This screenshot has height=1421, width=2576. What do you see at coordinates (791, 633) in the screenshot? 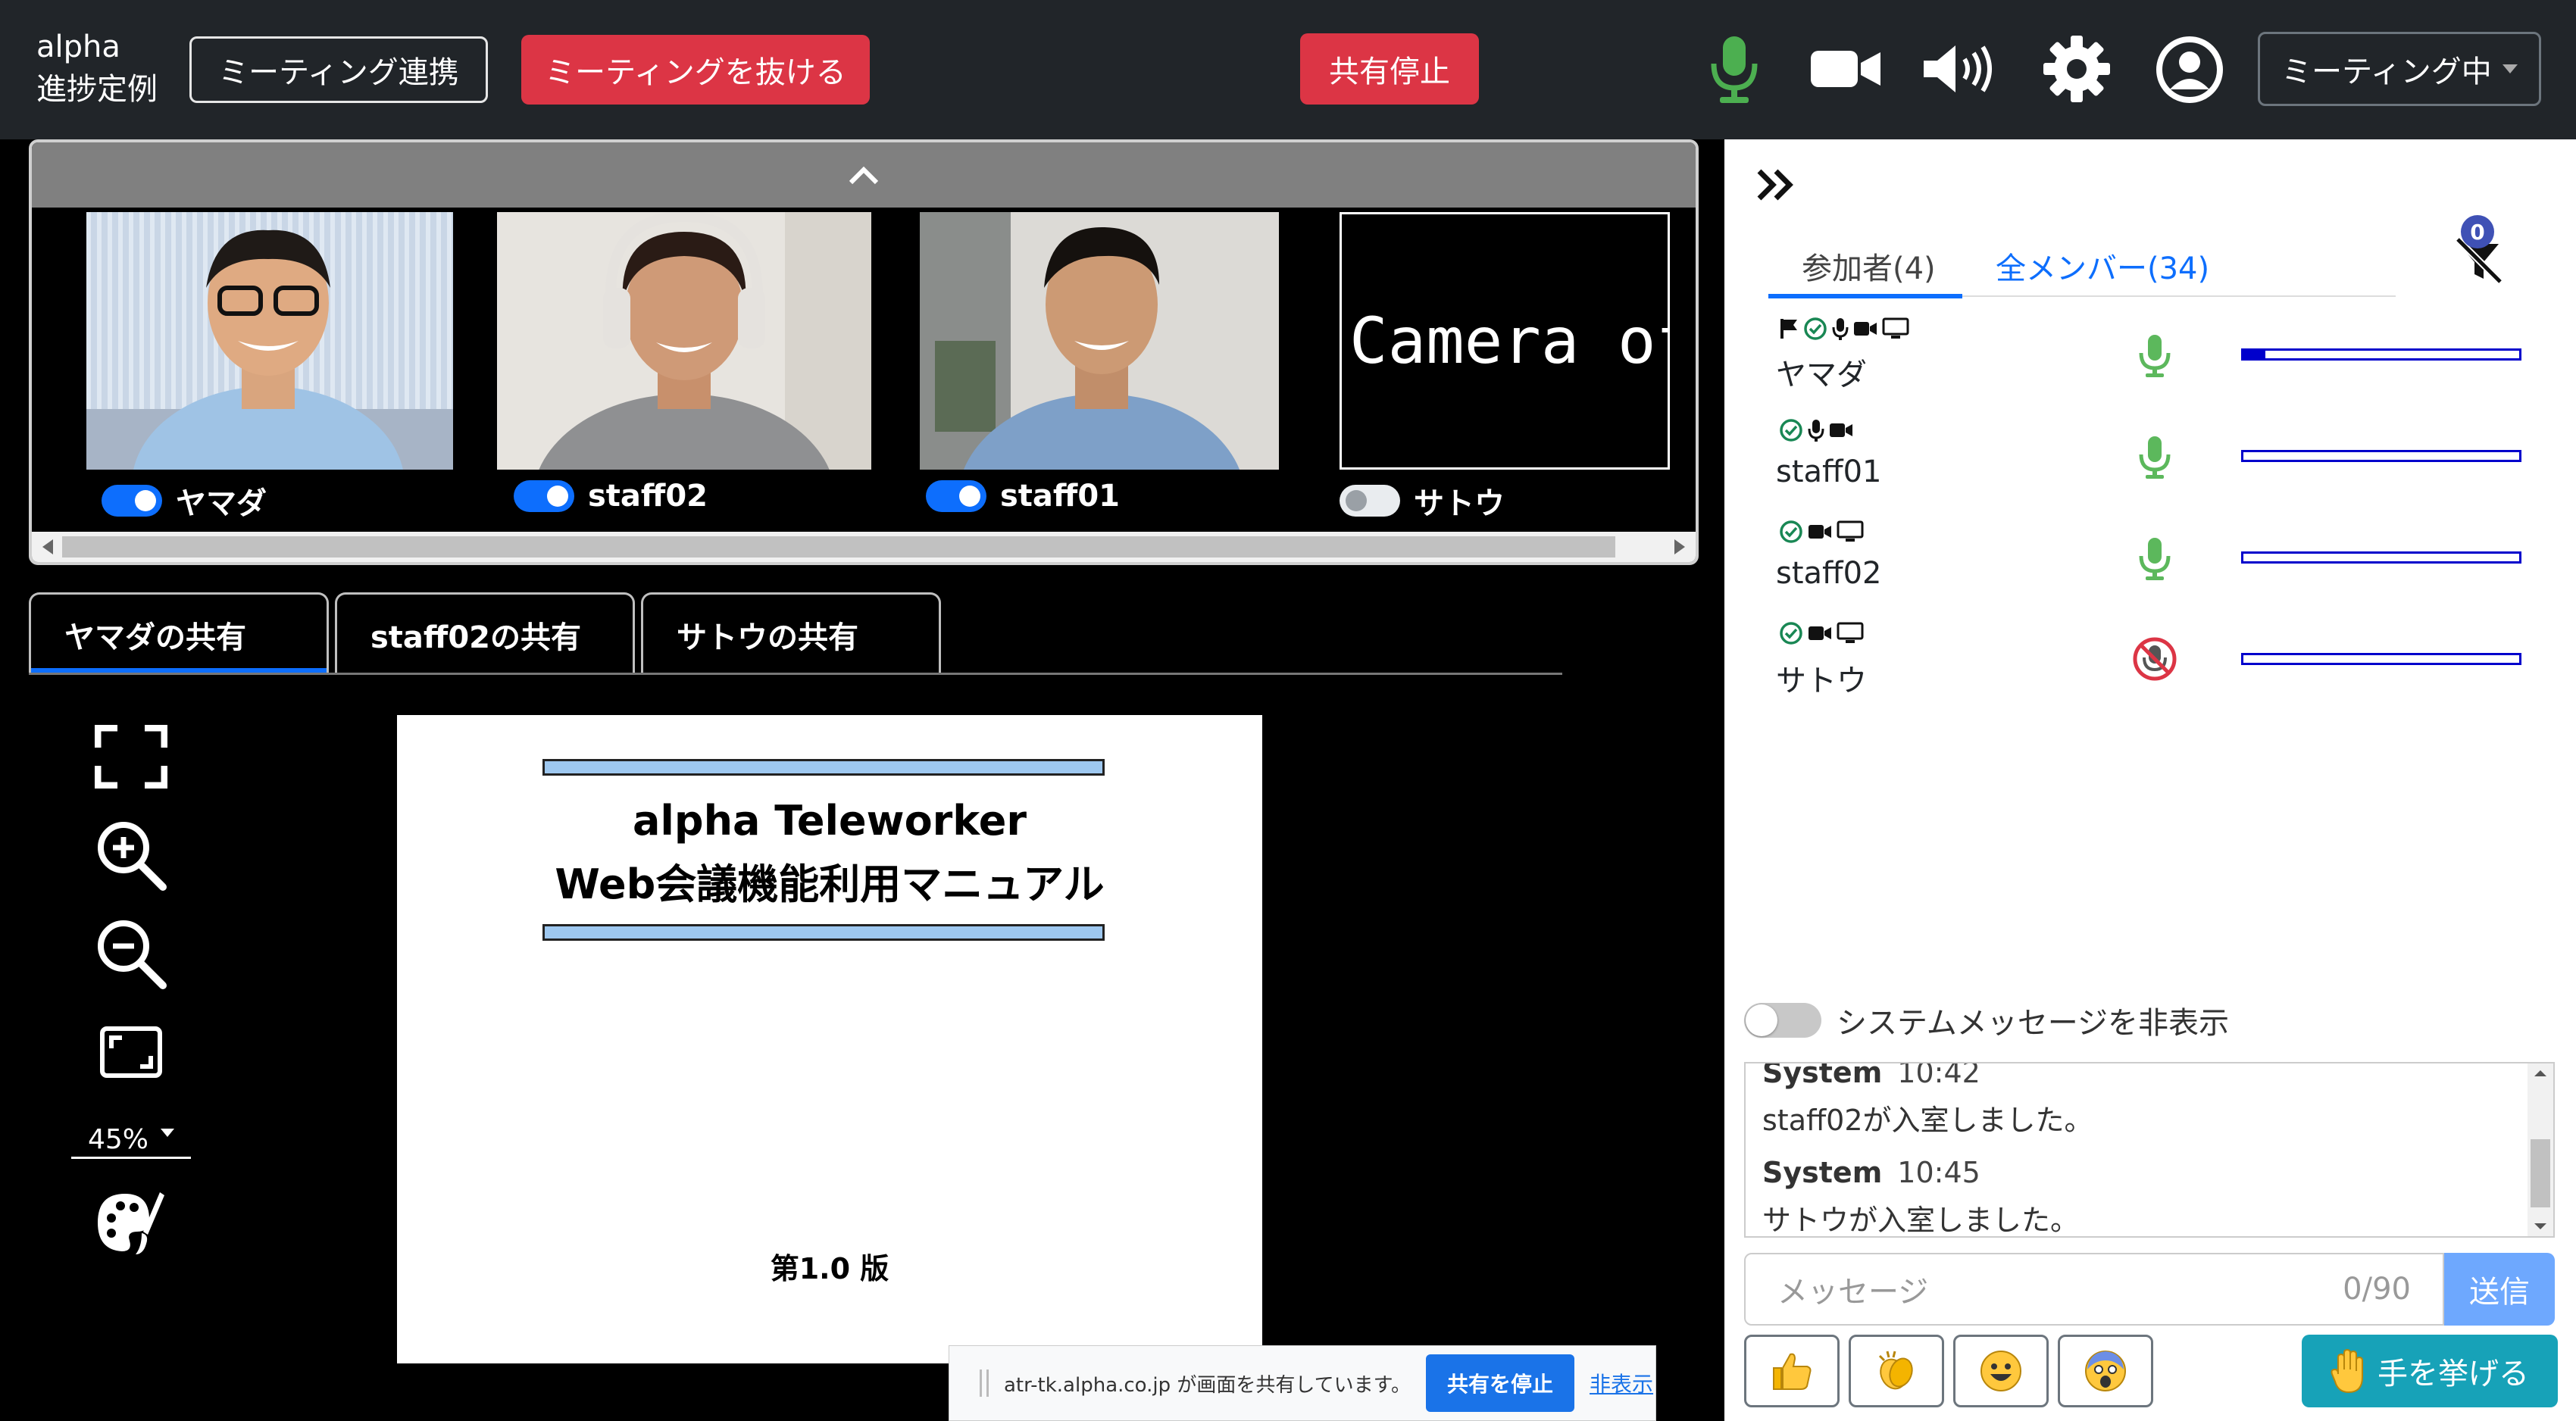
I see `share-tab-sato: サトウの共有` at bounding box center [791, 633].